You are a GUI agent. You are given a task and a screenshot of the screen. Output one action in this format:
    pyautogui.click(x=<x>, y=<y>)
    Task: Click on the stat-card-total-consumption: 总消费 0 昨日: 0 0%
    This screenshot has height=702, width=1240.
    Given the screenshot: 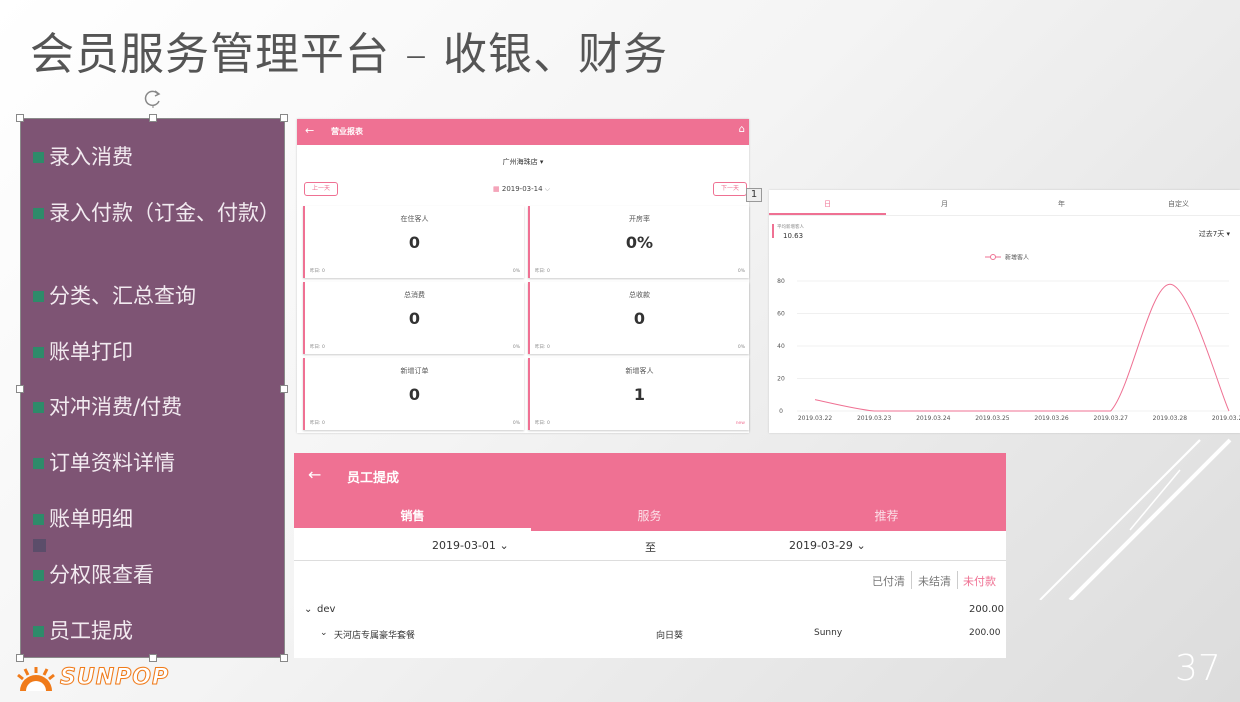 What is the action you would take?
    pyautogui.click(x=413, y=318)
    